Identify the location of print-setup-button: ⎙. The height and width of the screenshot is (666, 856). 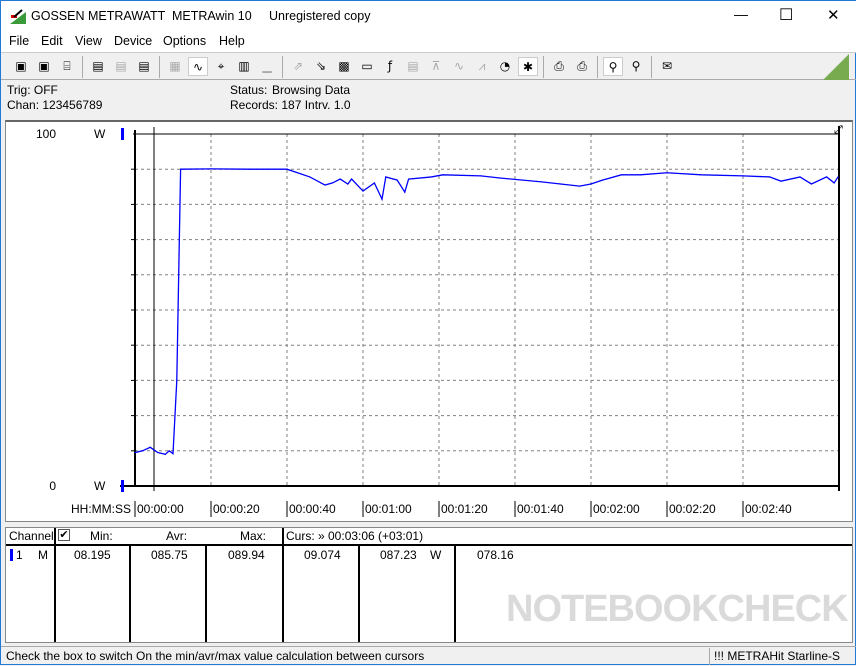
(582, 66).